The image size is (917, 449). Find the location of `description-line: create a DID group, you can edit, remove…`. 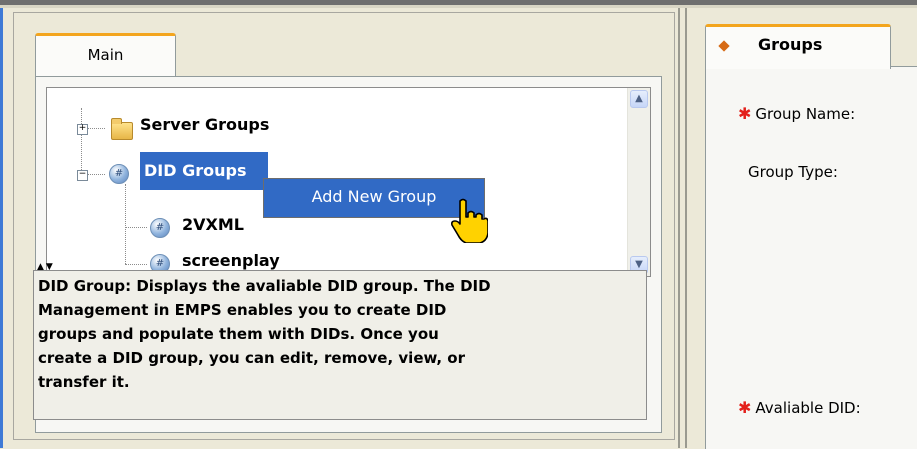

description-line: create a DID group, you can edit, remove… is located at coordinates (252, 358).